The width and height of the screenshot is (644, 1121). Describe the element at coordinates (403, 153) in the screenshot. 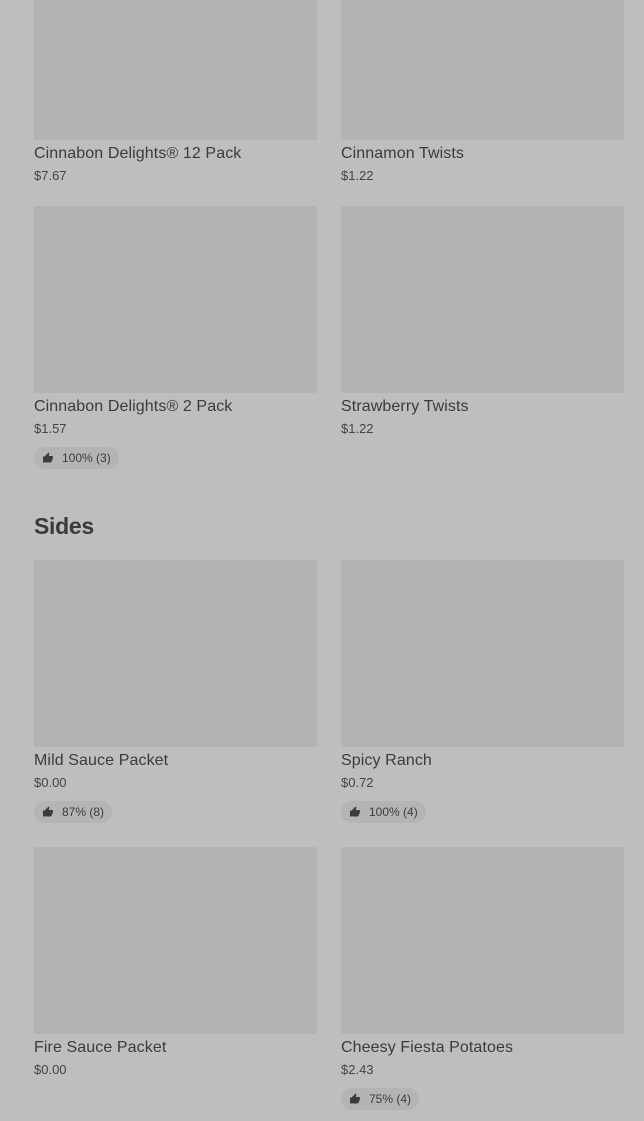

I see `menu-item-name: Cinnamon Twists` at that location.